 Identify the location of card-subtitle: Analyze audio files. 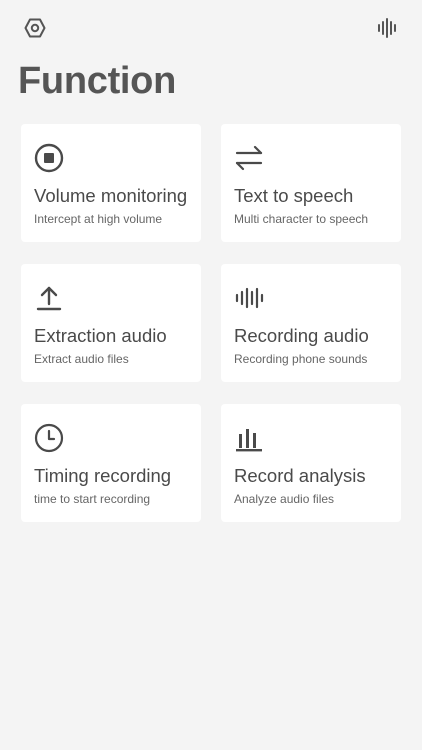
(284, 499).